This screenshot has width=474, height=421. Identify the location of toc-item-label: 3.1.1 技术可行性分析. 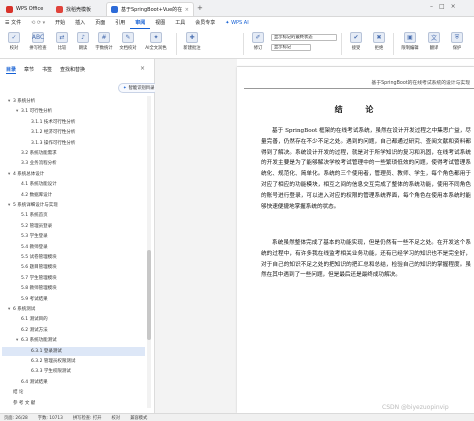
(53, 122).